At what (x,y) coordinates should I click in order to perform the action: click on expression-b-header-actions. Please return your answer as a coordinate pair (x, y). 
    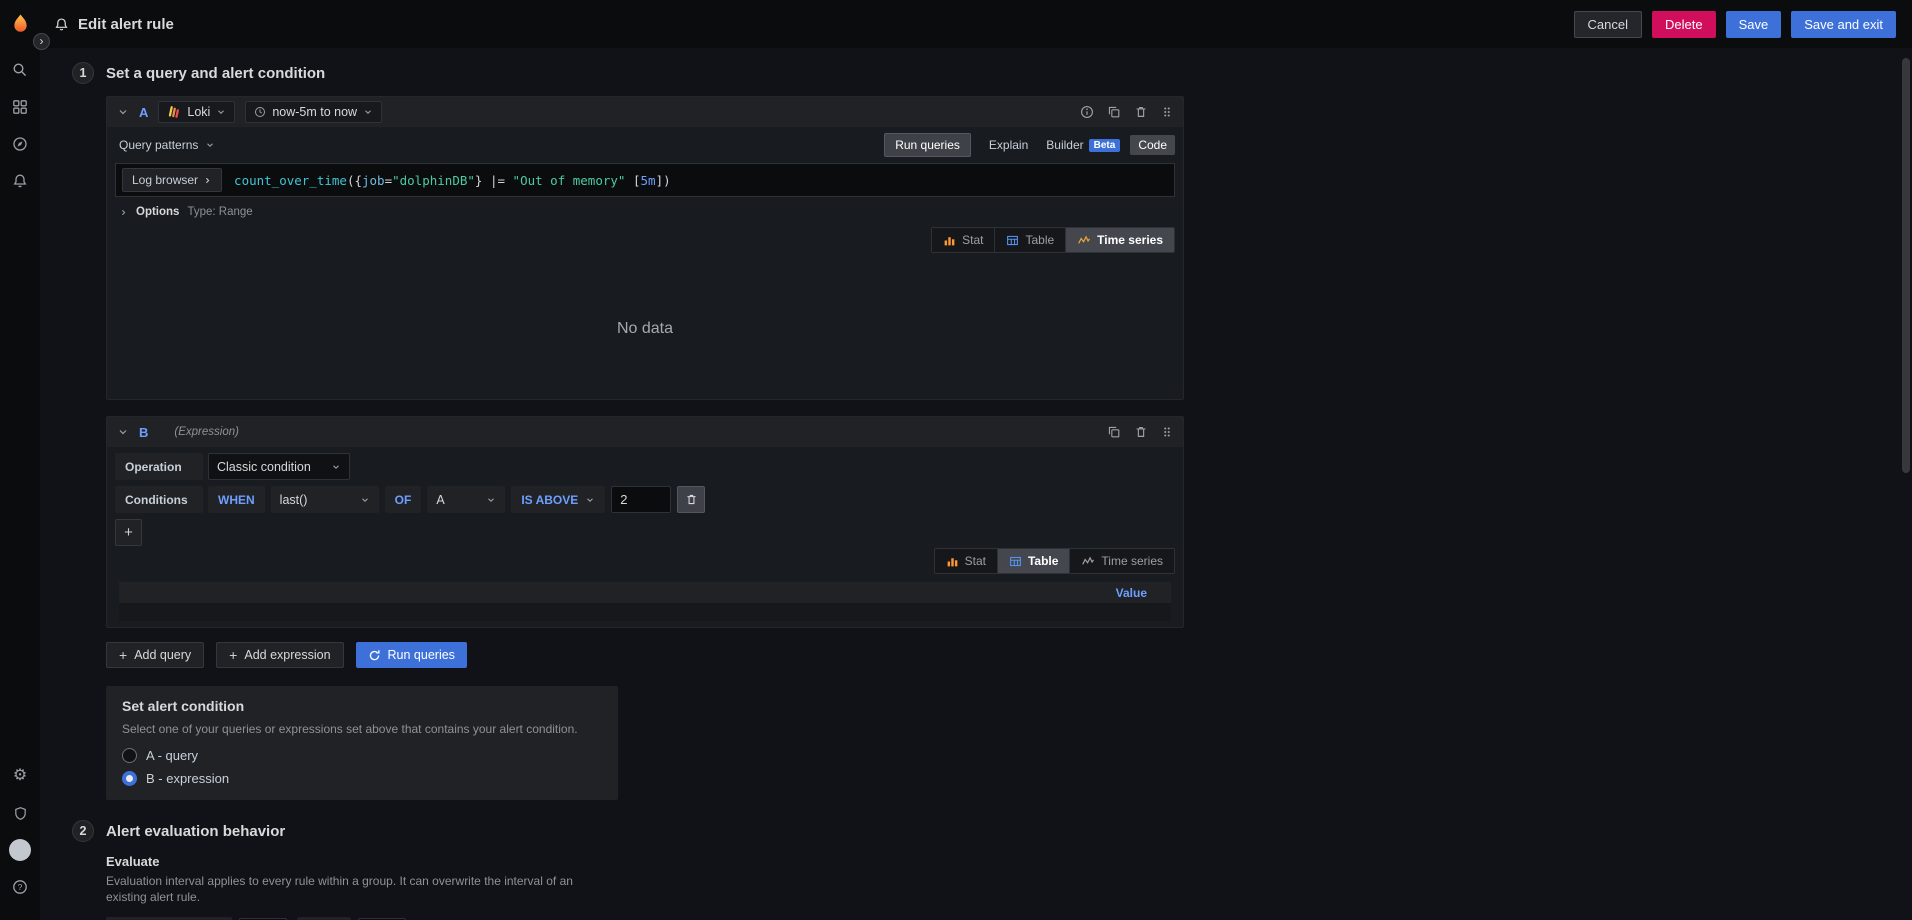
    Looking at the image, I should click on (1140, 432).